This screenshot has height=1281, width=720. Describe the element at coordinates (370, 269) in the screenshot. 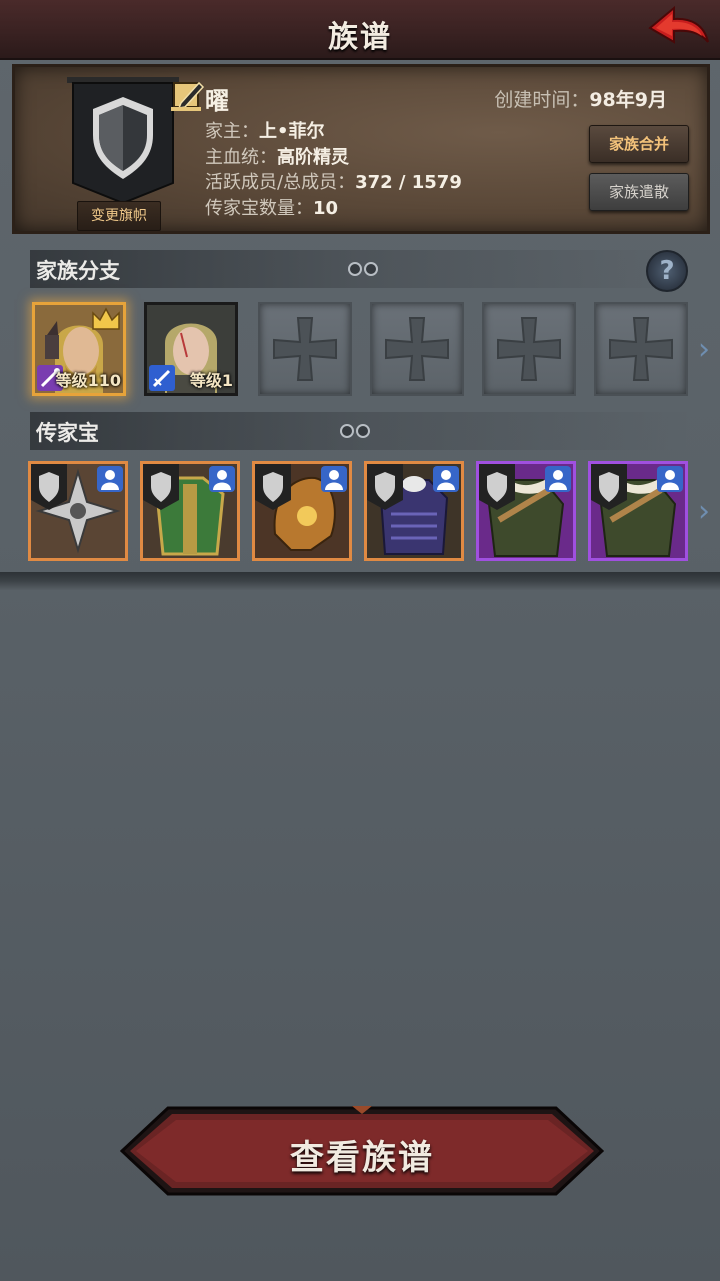

I see `branches-pager` at that location.